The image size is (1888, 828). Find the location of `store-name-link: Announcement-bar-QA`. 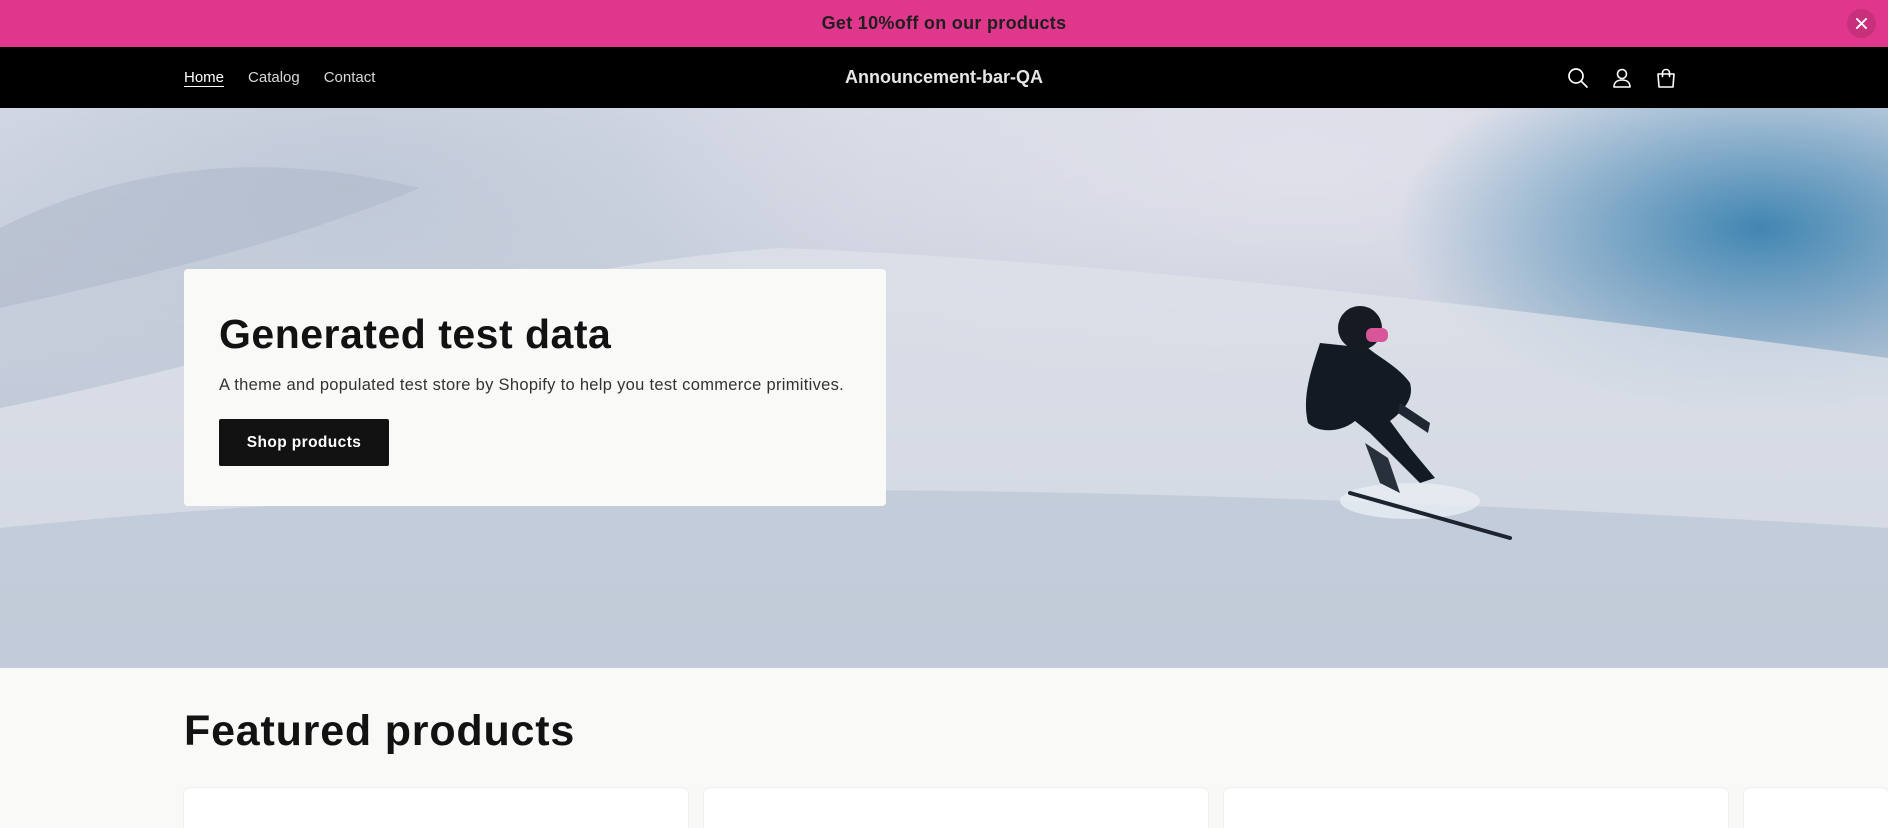

store-name-link: Announcement-bar-QA is located at coordinates (944, 77).